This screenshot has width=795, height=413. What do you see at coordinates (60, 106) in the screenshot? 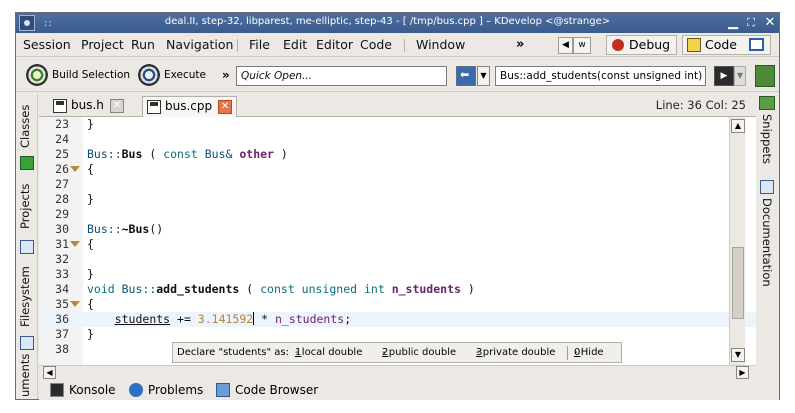
I see `floppy-file-icon` at bounding box center [60, 106].